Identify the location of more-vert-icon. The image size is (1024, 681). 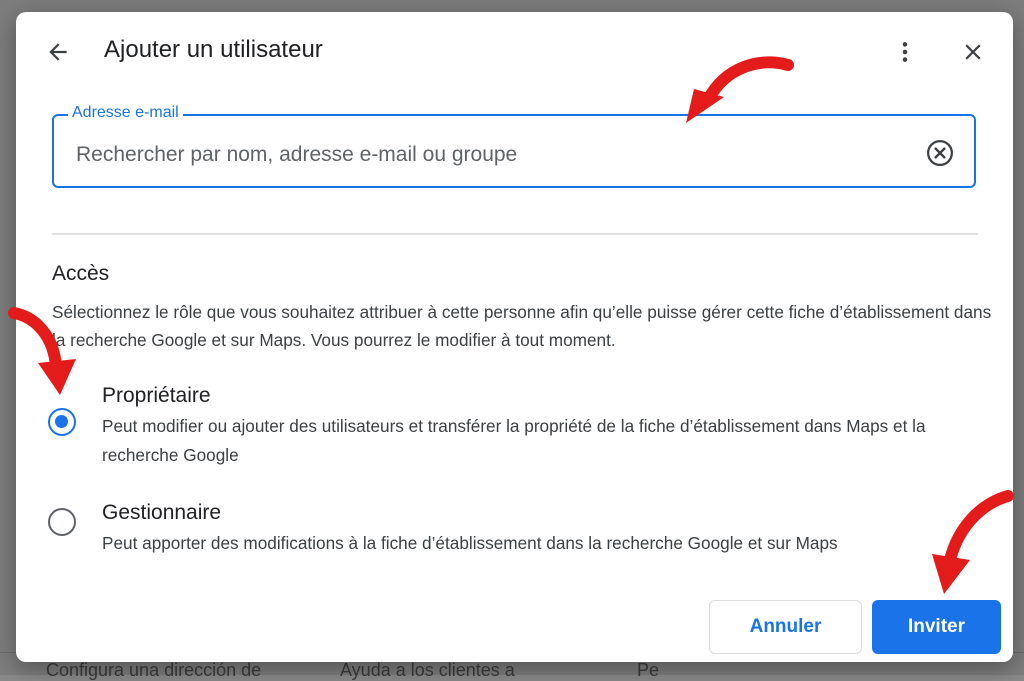
(905, 52).